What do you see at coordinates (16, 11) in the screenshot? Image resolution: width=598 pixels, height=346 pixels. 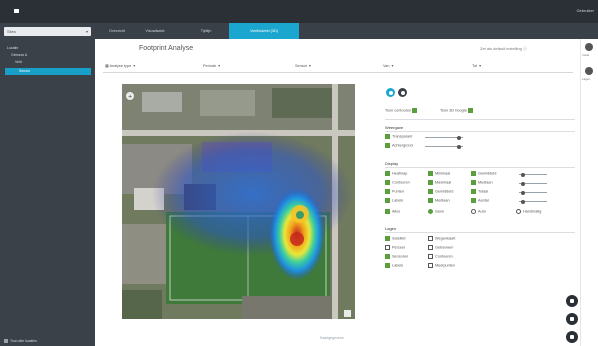 I see `app-logo` at bounding box center [16, 11].